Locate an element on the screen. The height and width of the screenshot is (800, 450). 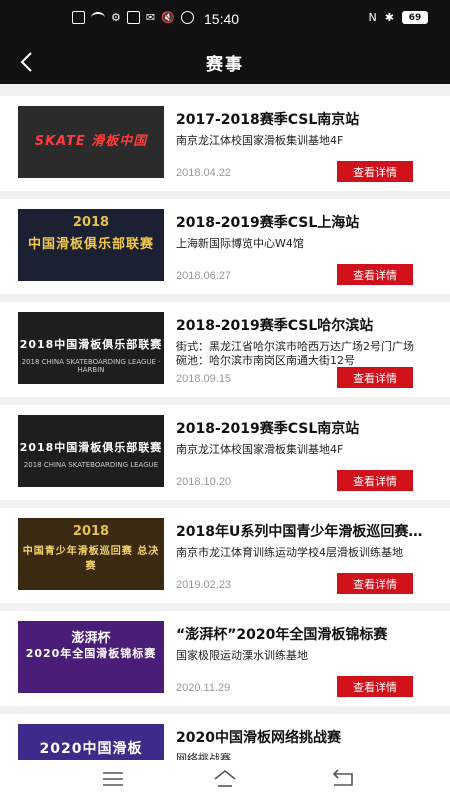
thumbnail-text: 2020年全国滑板锦标赛 is located at coordinates (91, 653).